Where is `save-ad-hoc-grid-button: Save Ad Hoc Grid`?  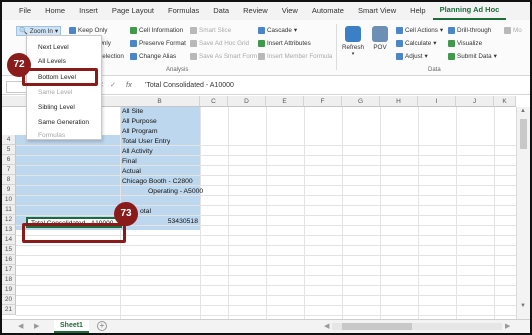
save-ad-hoc-grid-button: Save Ad Hoc Grid is located at coordinates (219, 43).